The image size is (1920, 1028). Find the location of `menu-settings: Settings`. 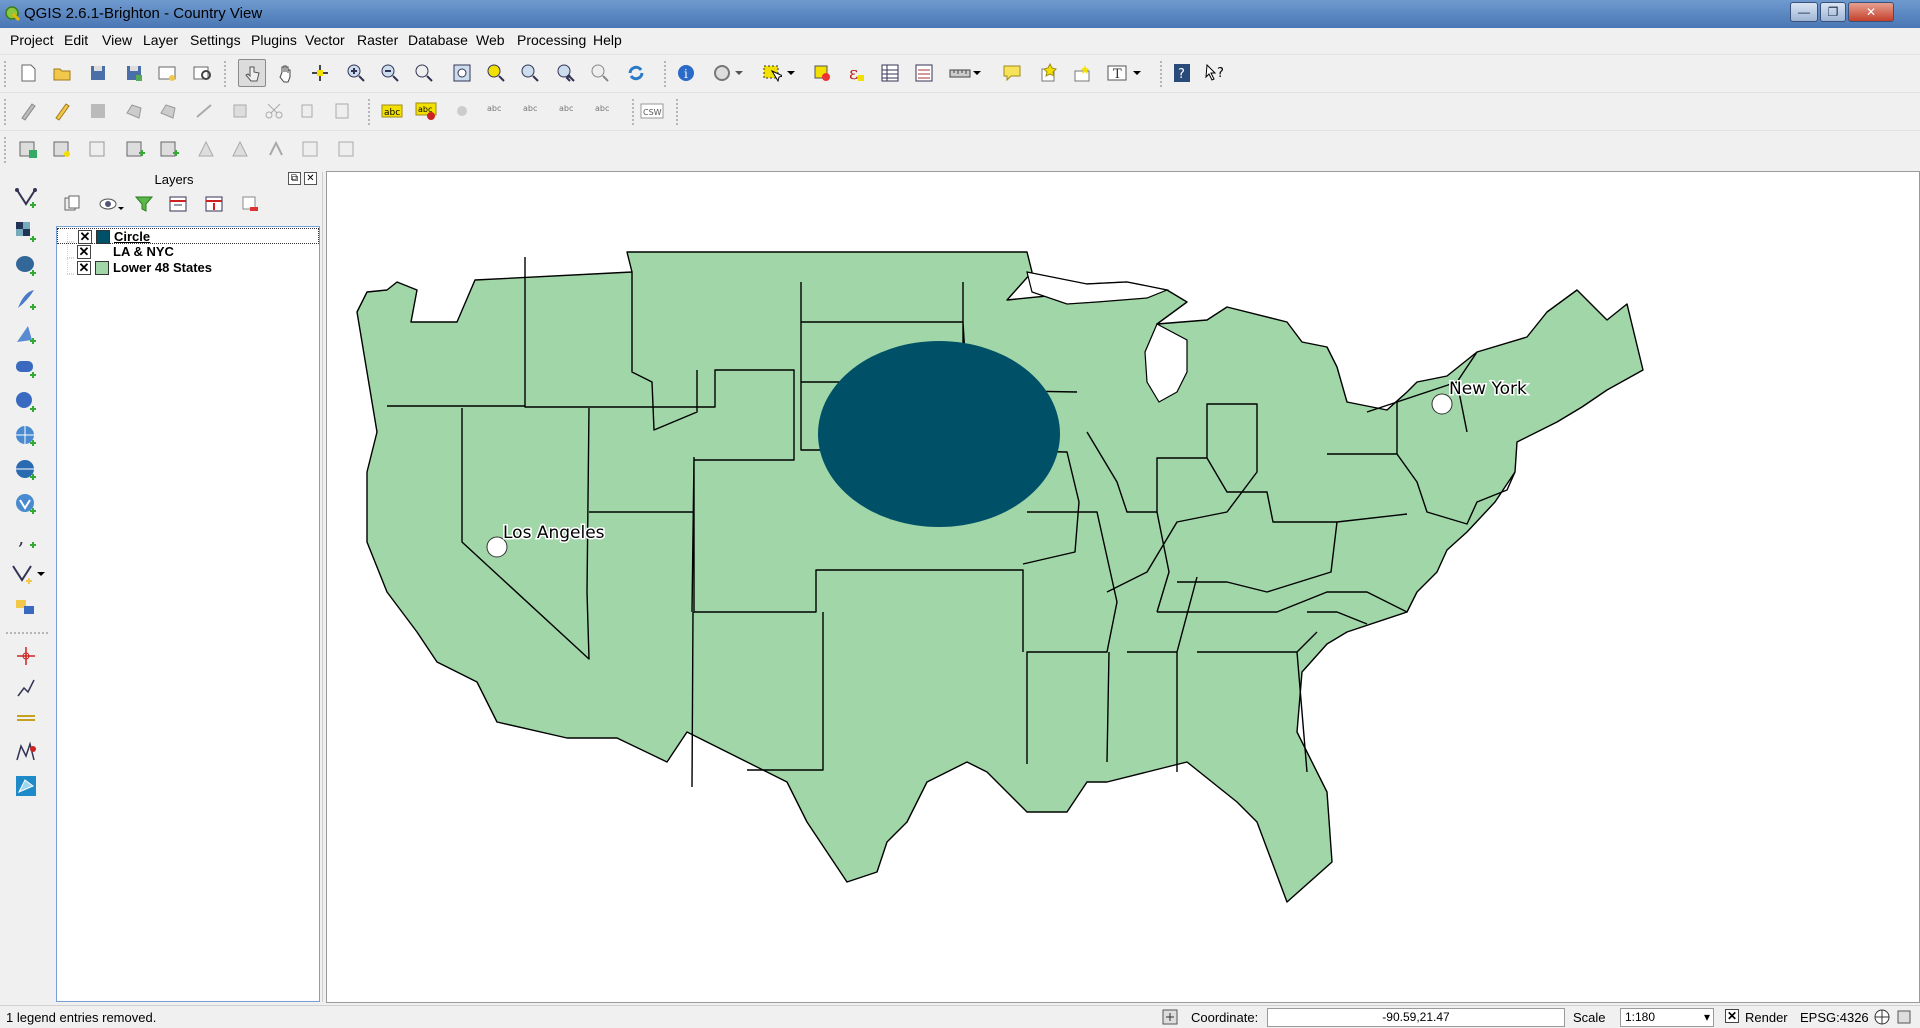

menu-settings: Settings is located at coordinates (215, 40).